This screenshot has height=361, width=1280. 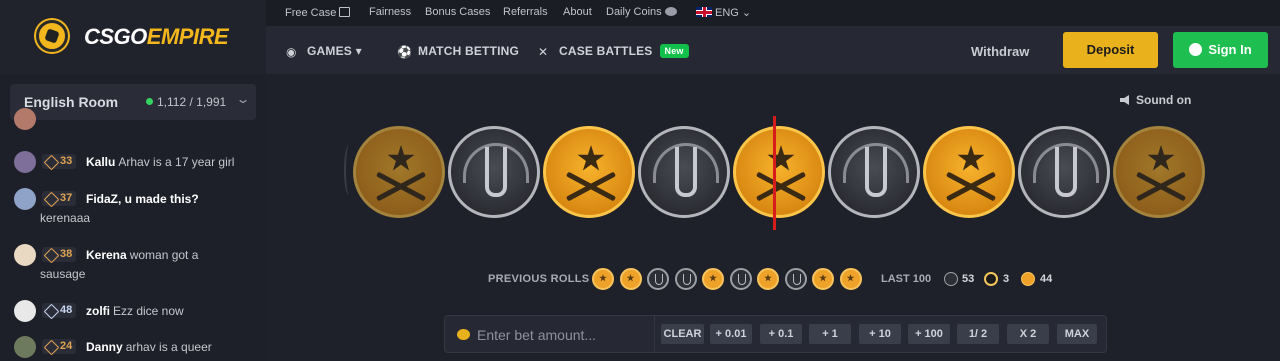 What do you see at coordinates (543, 52) in the screenshot?
I see `swords-icon: ✕` at bounding box center [543, 52].